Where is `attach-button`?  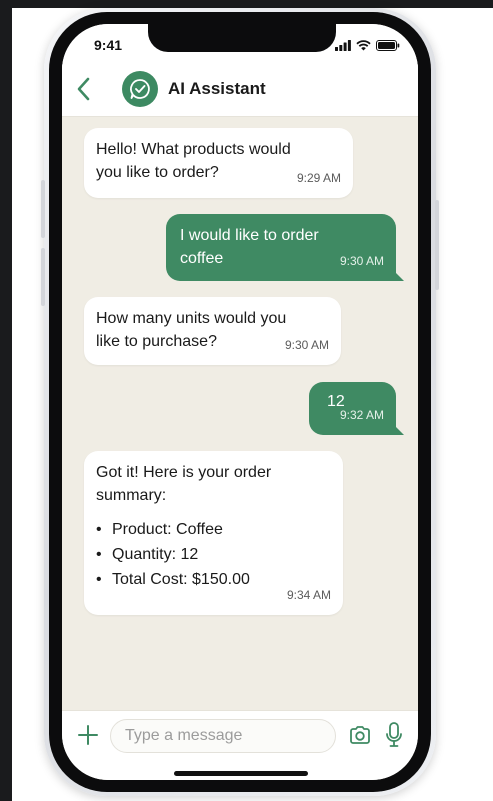 attach-button is located at coordinates (88, 735).